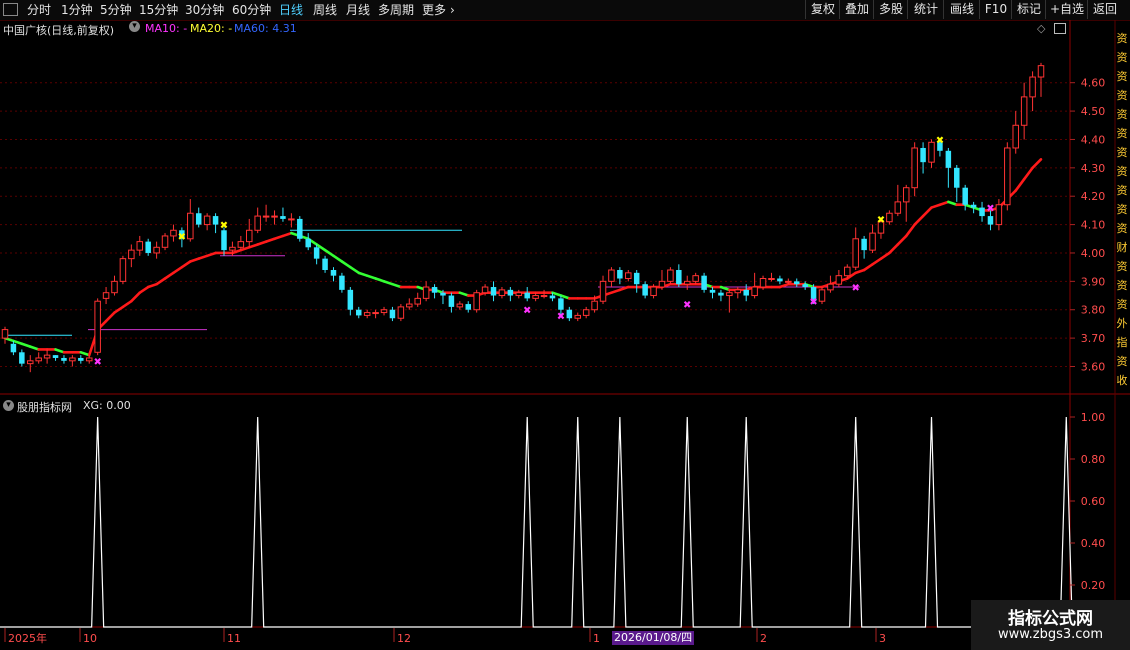  Describe the element at coordinates (856, 9) in the screenshot. I see `overlay-button: 叠加` at that location.